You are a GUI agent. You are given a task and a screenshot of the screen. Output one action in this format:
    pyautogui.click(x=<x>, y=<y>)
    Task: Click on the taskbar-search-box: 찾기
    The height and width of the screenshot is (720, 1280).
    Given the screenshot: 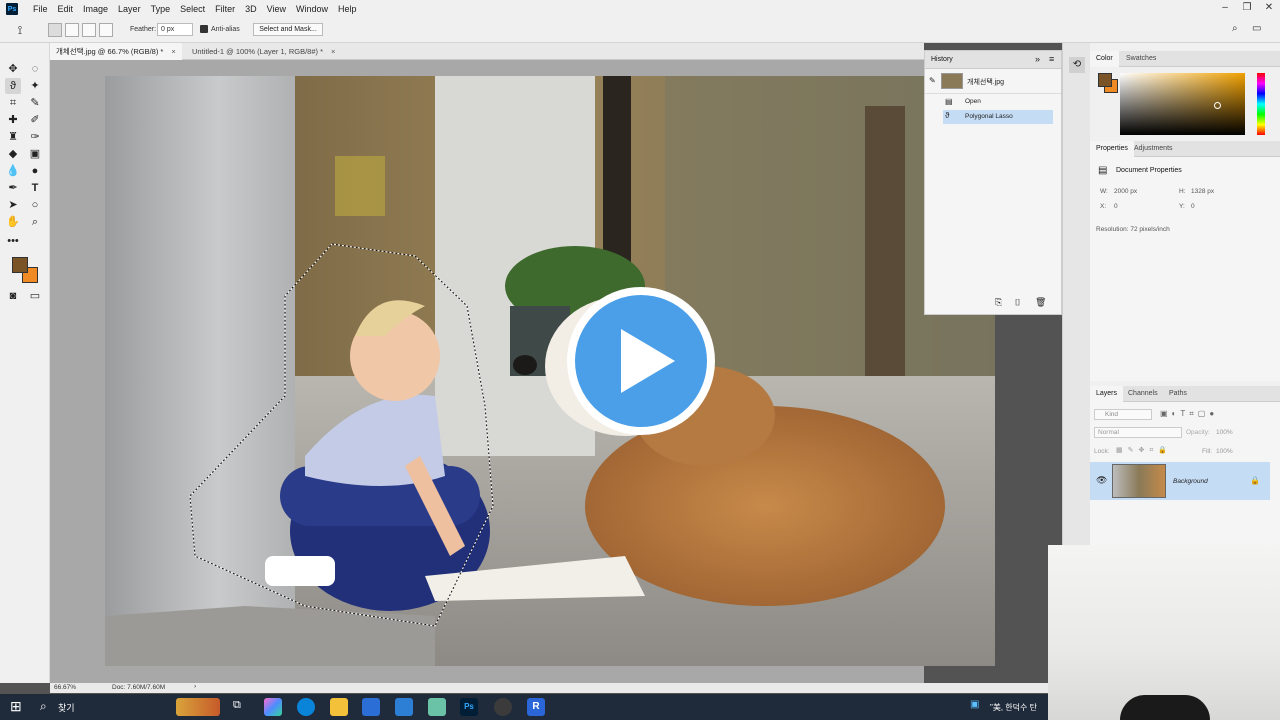 What is the action you would take?
    pyautogui.click(x=66, y=707)
    